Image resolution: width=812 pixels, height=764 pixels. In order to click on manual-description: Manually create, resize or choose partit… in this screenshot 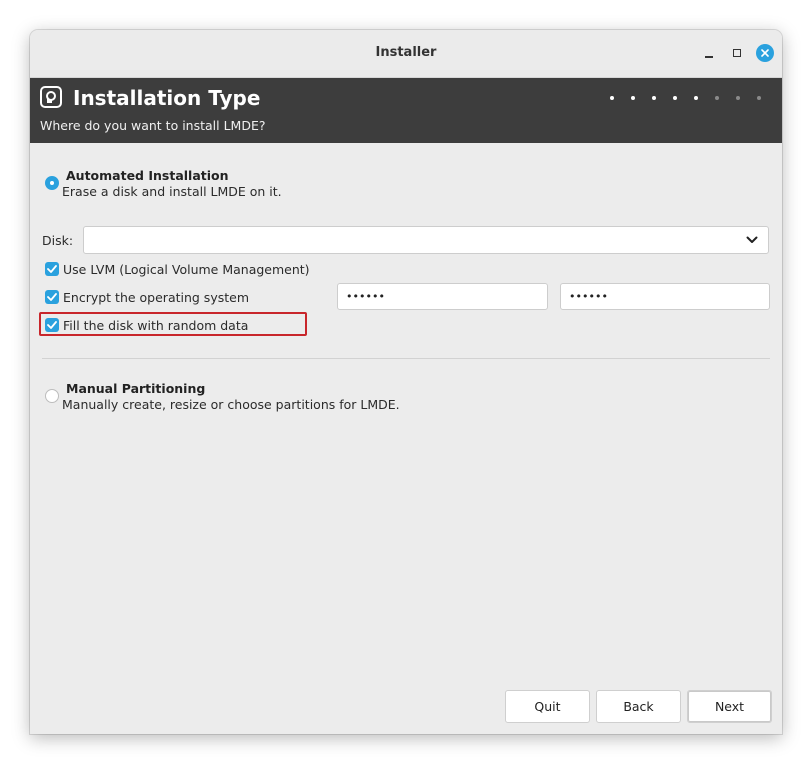, I will do `click(231, 404)`.